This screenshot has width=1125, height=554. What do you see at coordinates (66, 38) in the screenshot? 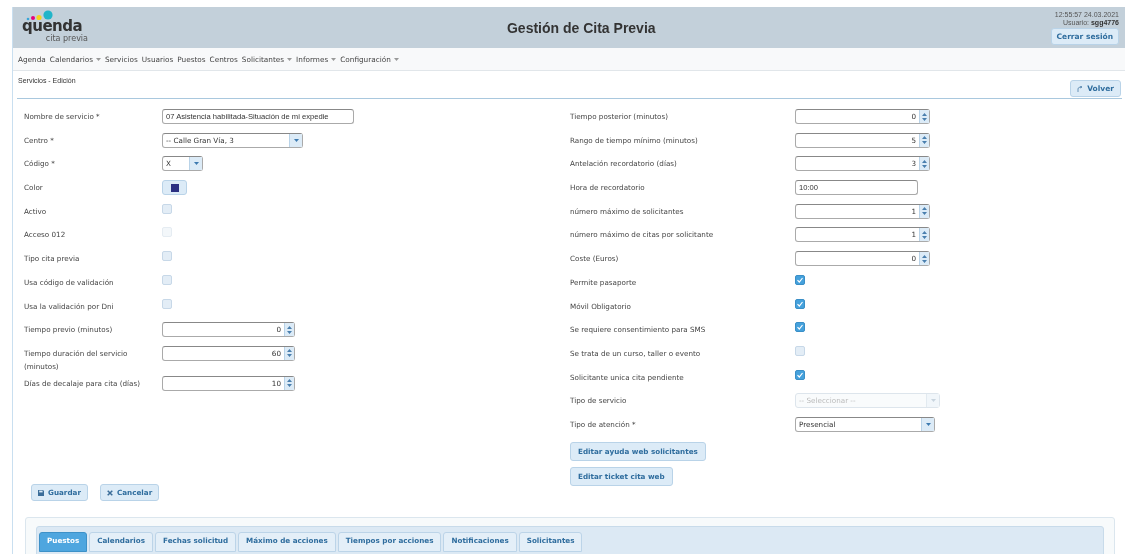
I see `logo-tagline: cita previa` at bounding box center [66, 38].